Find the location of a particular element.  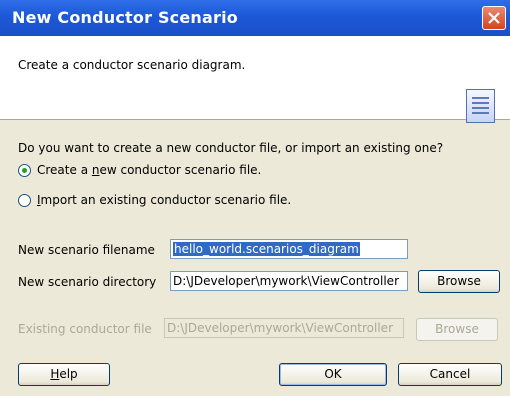

close-button is located at coordinates (494, 18).